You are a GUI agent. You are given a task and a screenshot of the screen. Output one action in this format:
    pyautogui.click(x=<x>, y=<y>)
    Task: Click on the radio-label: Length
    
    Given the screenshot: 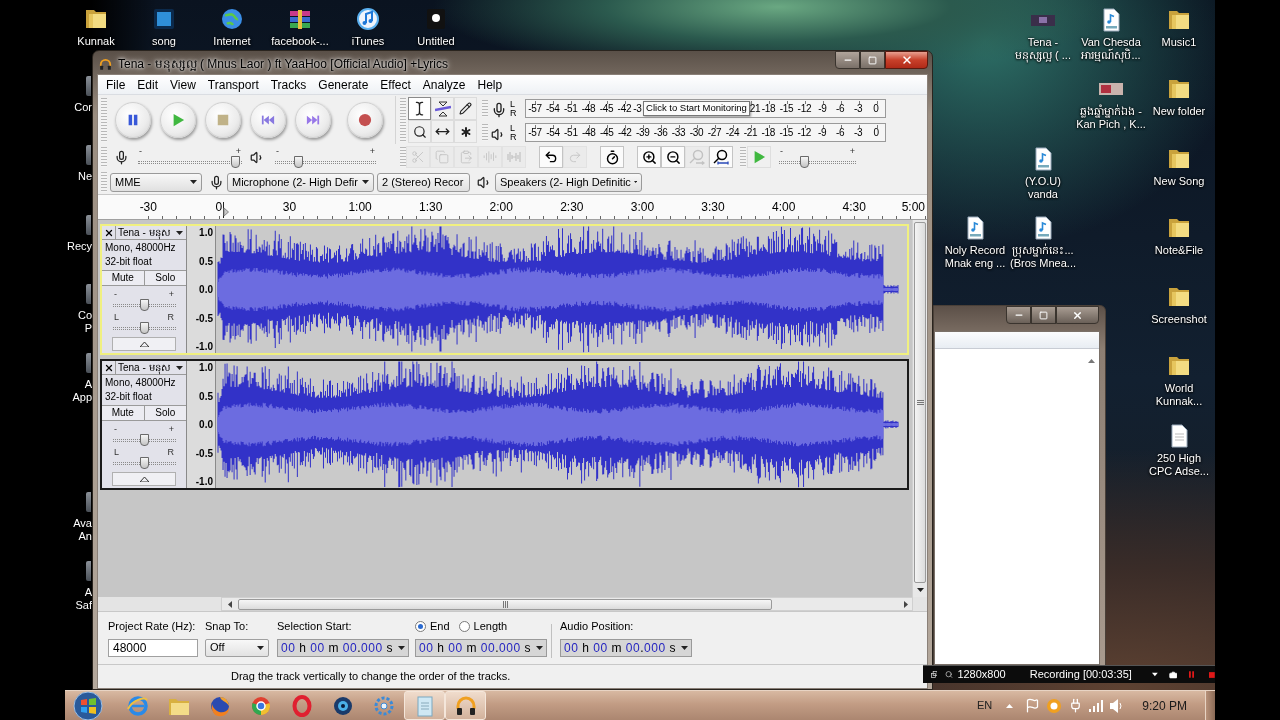 What is the action you would take?
    pyautogui.click(x=490, y=626)
    